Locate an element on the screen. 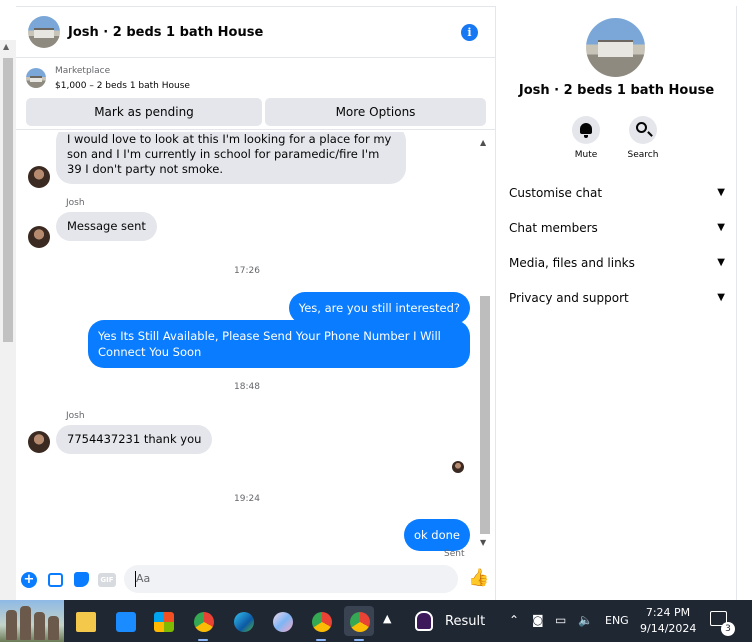  edge-button is located at coordinates (243, 621).